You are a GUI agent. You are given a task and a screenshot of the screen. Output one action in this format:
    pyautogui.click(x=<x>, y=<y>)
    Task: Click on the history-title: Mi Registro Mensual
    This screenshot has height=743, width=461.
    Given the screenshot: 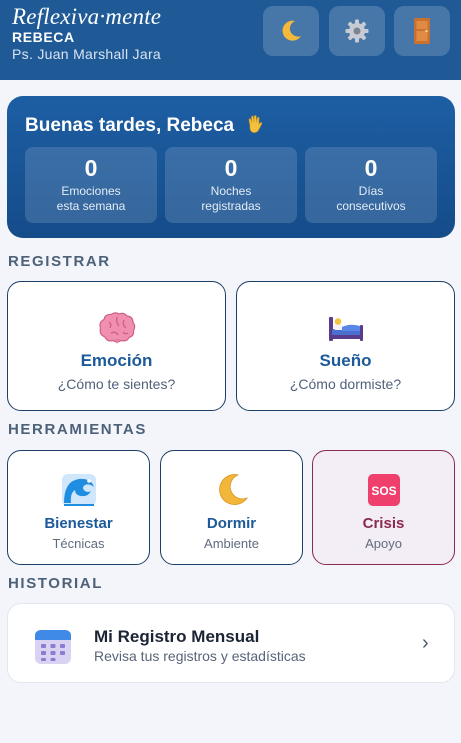 What is the action you would take?
    pyautogui.click(x=177, y=636)
    